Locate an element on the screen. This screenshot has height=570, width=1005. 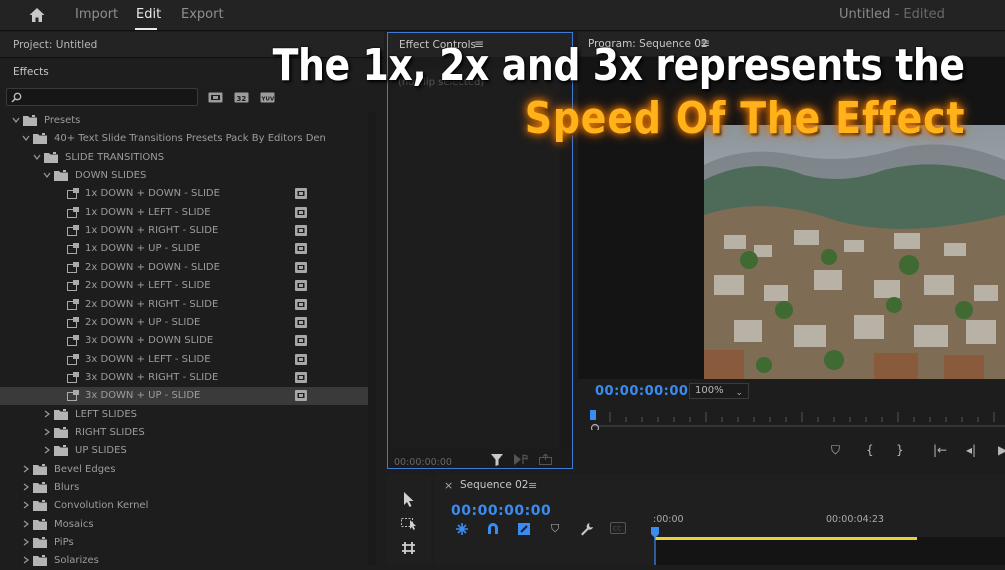
linked-selection-icon is located at coordinates (524, 529).